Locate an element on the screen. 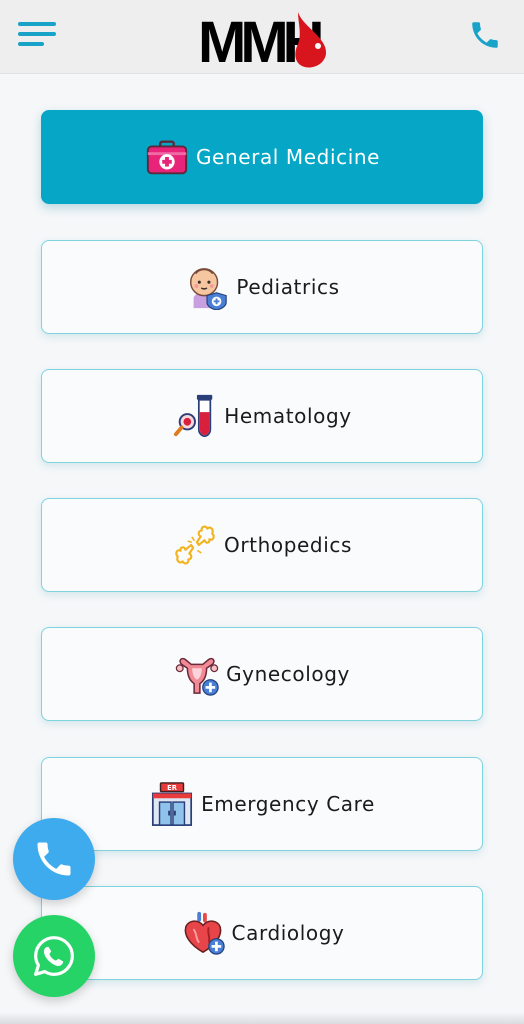  uterus-icon is located at coordinates (197, 676).